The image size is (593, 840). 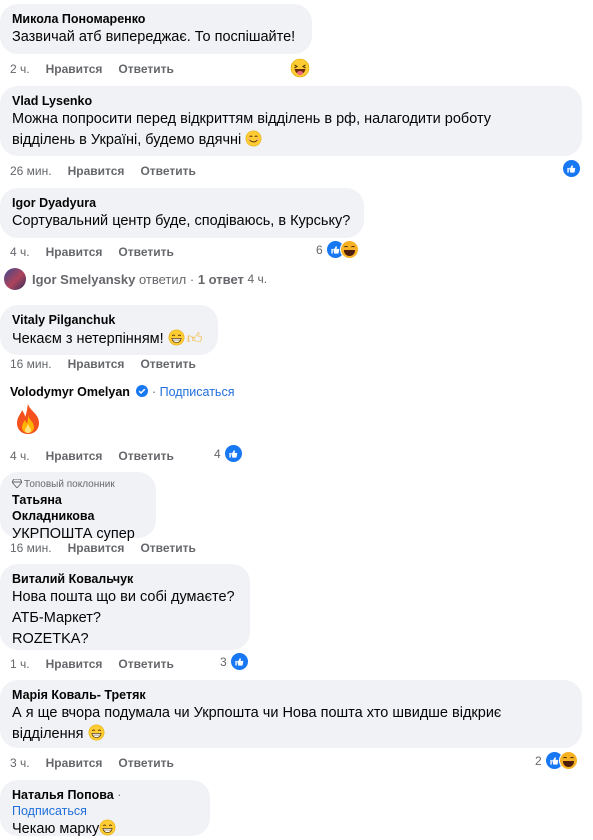 What do you see at coordinates (28, 419) in the screenshot?
I see `fire-emoji-icon` at bounding box center [28, 419].